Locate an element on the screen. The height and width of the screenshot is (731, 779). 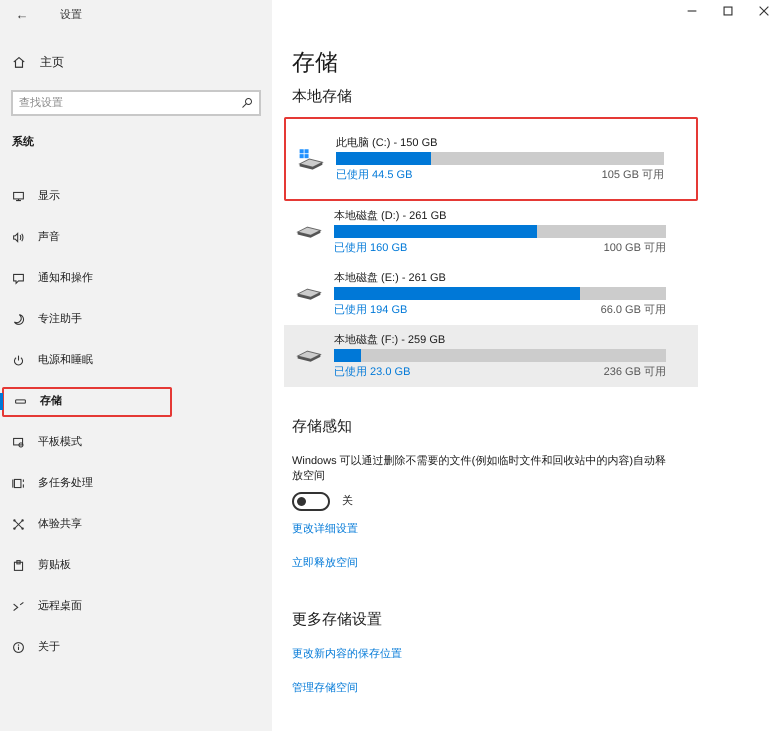
multitask-icon is located at coordinates (18, 483).